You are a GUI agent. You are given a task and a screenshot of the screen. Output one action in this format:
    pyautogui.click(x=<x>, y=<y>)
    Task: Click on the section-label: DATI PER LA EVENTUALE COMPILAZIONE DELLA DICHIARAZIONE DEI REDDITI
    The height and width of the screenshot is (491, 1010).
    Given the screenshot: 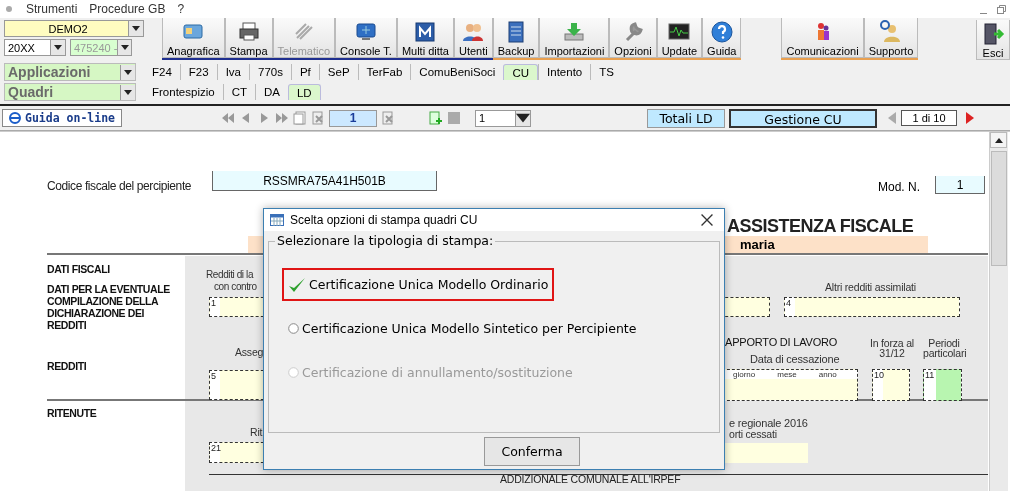 What is the action you would take?
    pyautogui.click(x=109, y=307)
    